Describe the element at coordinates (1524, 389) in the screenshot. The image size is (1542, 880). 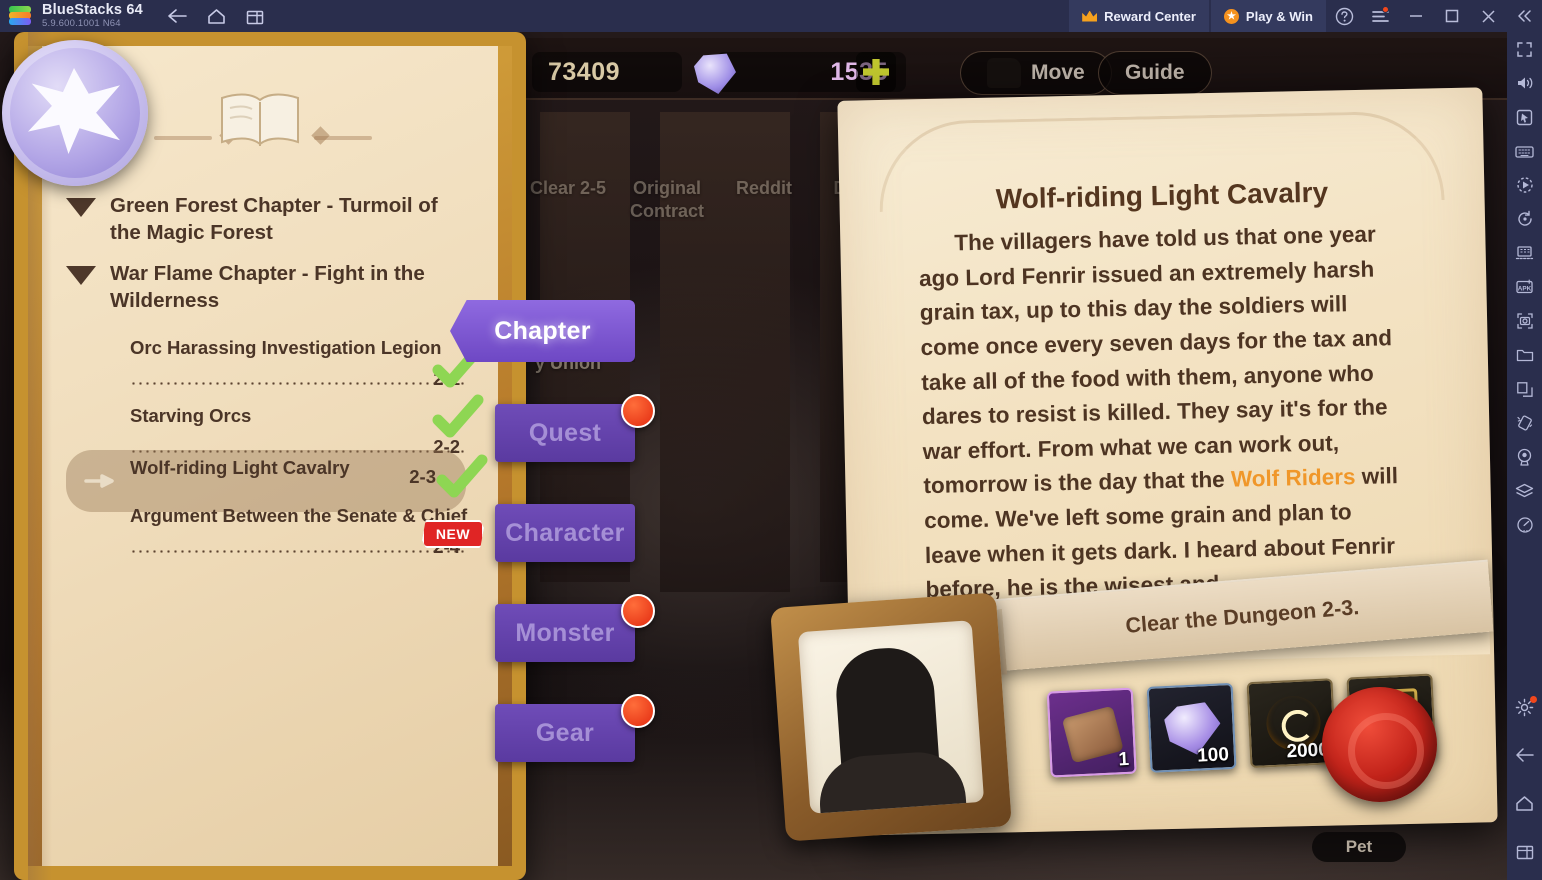
I see `copy-paste-icon` at that location.